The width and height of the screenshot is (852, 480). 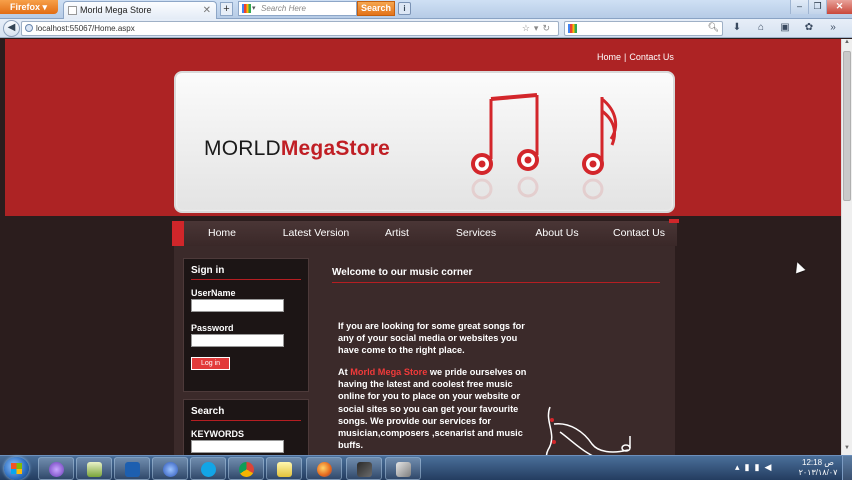 I want to click on skype-icon, so click(x=208, y=469).